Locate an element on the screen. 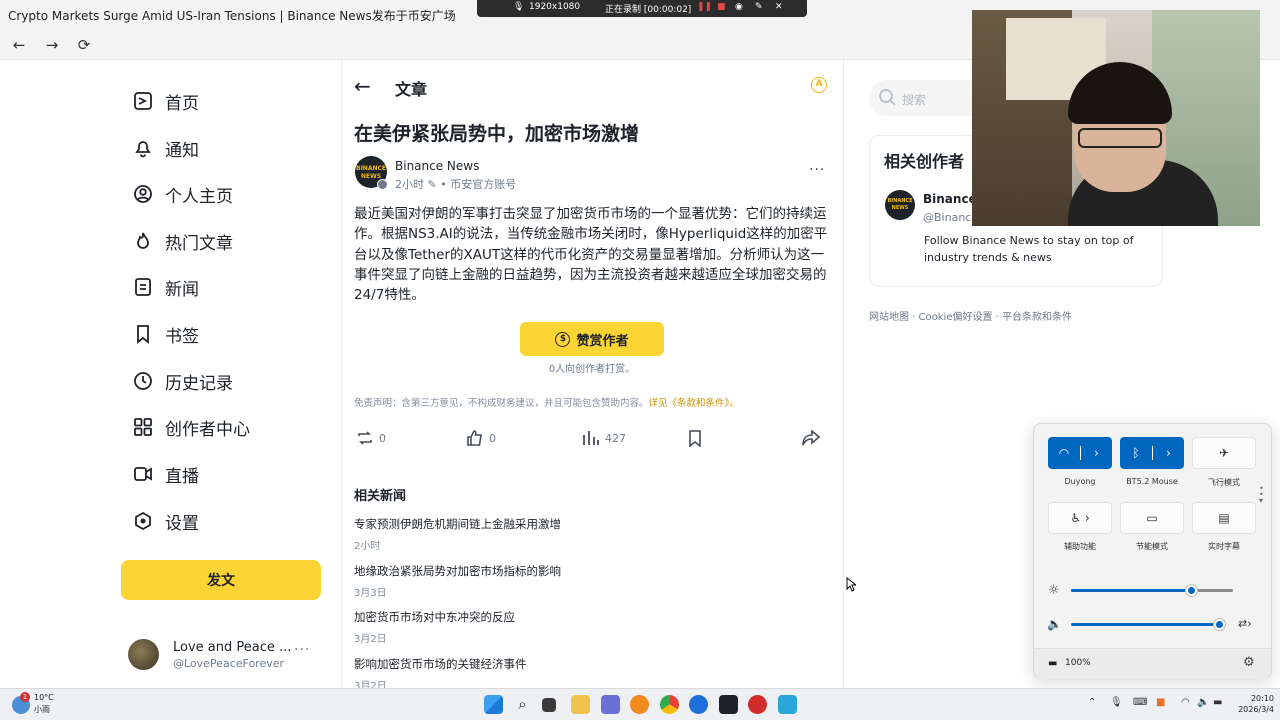  tip-count: 0人向创作者打赏。 is located at coordinates (592, 369).